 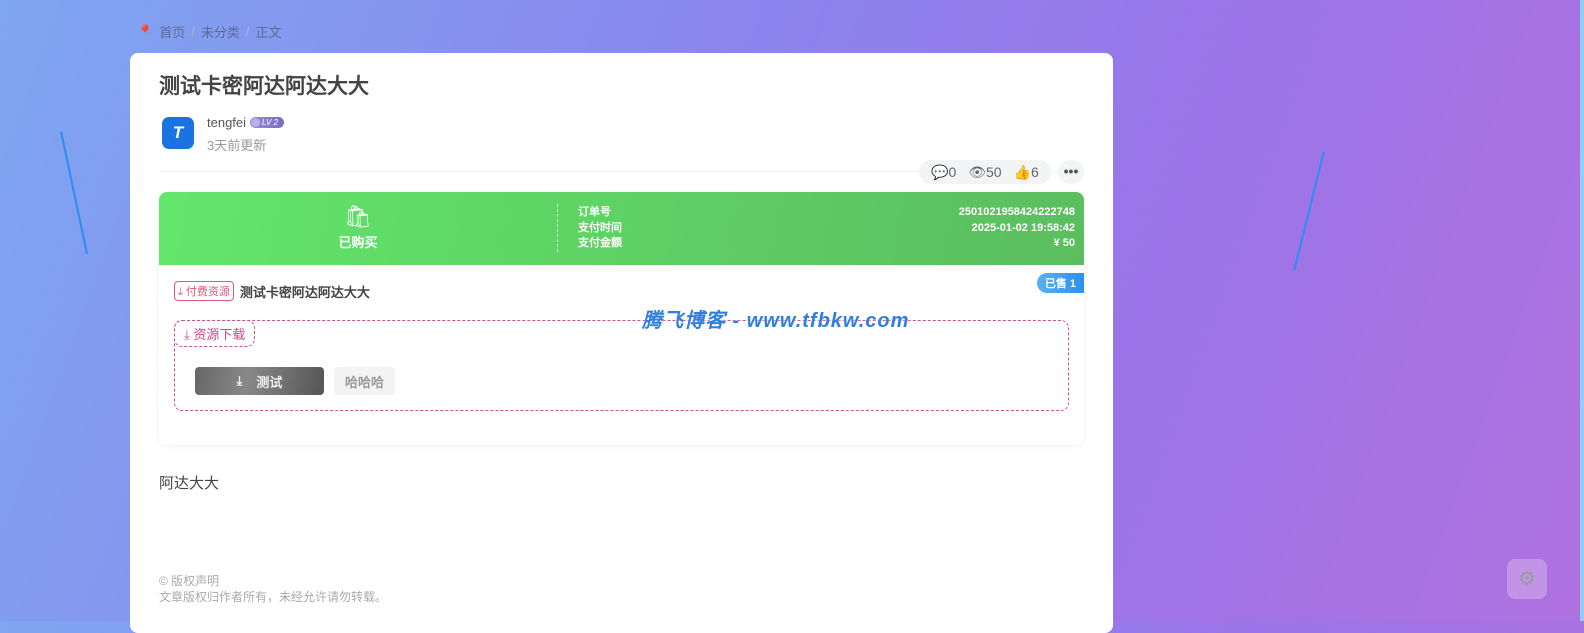 What do you see at coordinates (594, 212) in the screenshot?
I see `order-label: 订单号` at bounding box center [594, 212].